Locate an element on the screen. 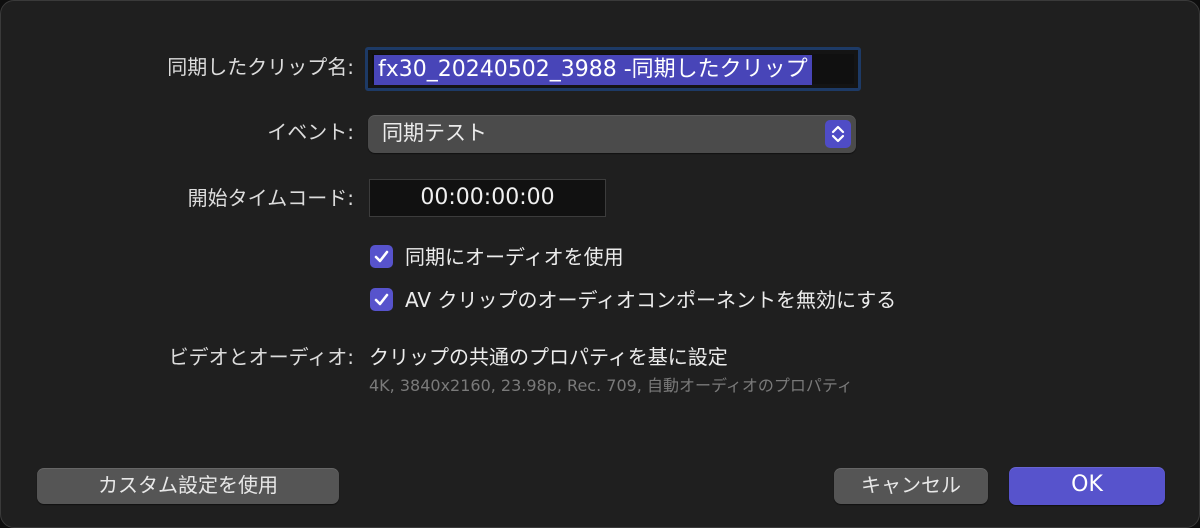 Image resolution: width=1200 pixels, height=528 pixels. event-popup-value: 同期テスト is located at coordinates (434, 133).